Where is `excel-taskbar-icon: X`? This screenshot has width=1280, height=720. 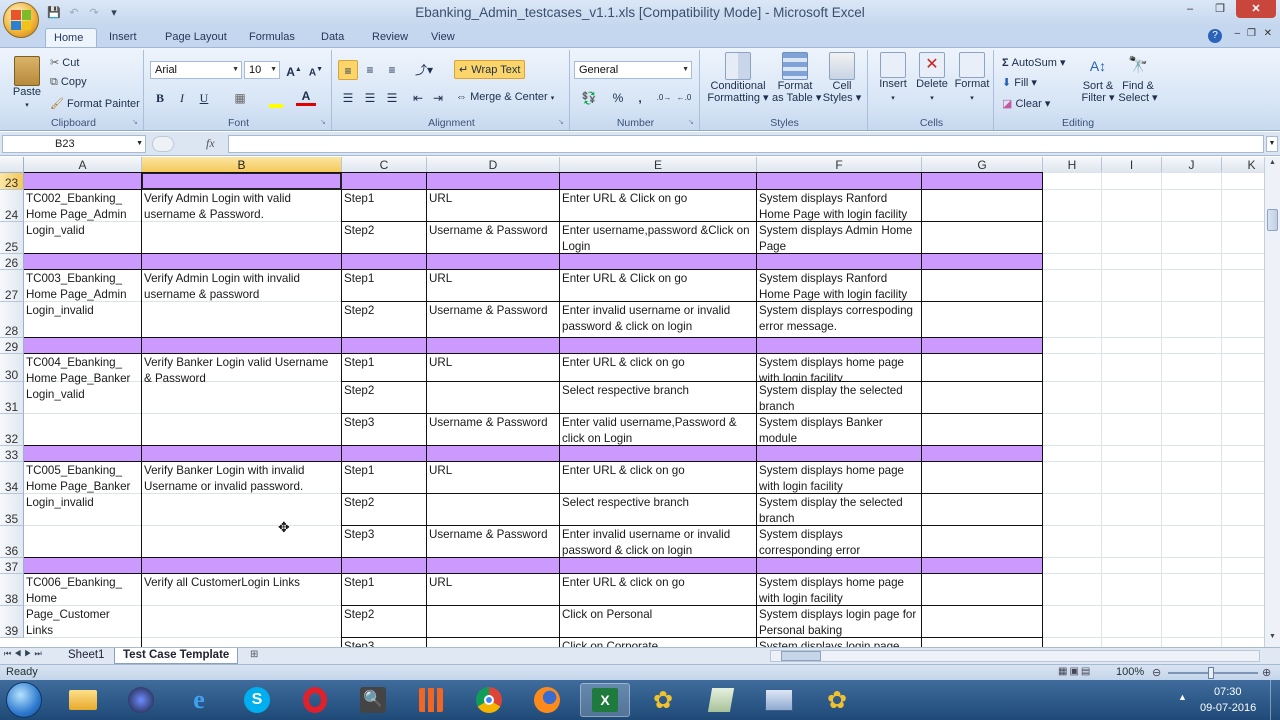 excel-taskbar-icon: X is located at coordinates (605, 700).